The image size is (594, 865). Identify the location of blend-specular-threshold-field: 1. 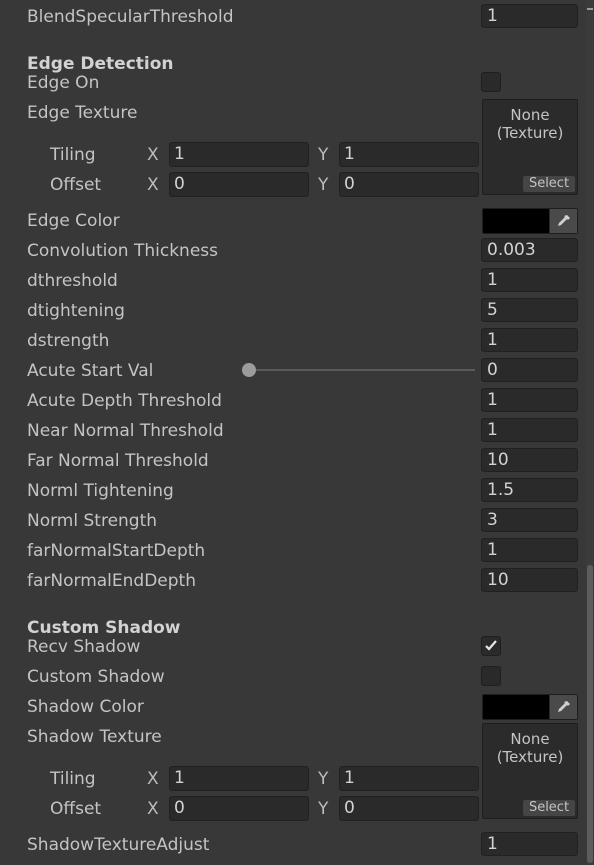
(529, 16).